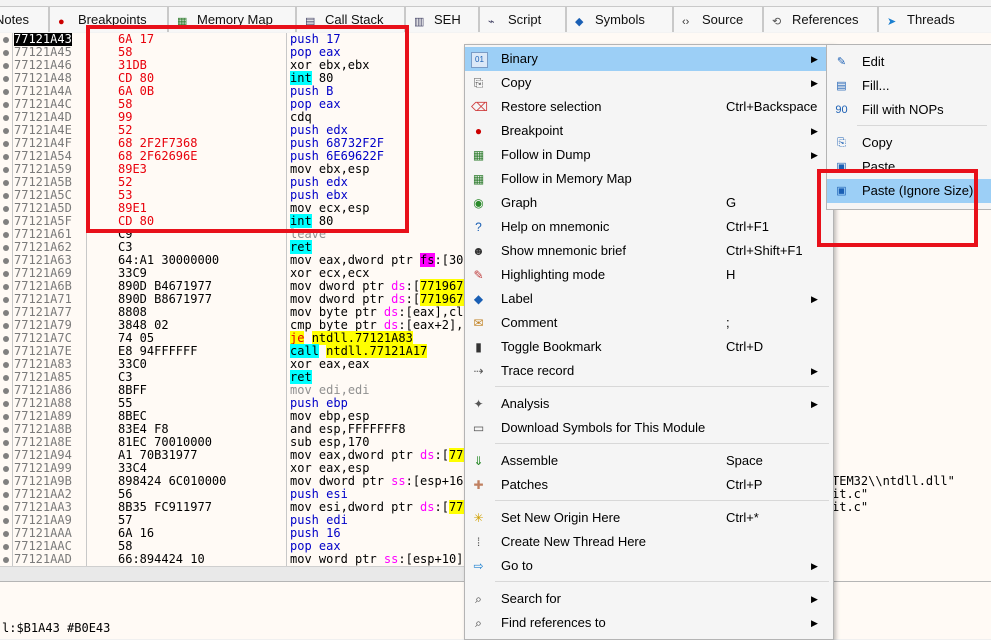 The width and height of the screenshot is (991, 640). I want to click on menu-item-highlighting-mode: ✎ Highlighting mode H, so click(649, 275).